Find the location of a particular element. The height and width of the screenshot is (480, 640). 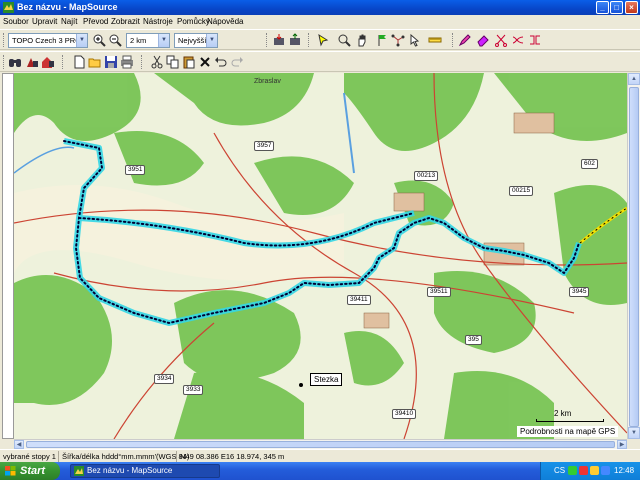

find-places-button is located at coordinates (32, 62).